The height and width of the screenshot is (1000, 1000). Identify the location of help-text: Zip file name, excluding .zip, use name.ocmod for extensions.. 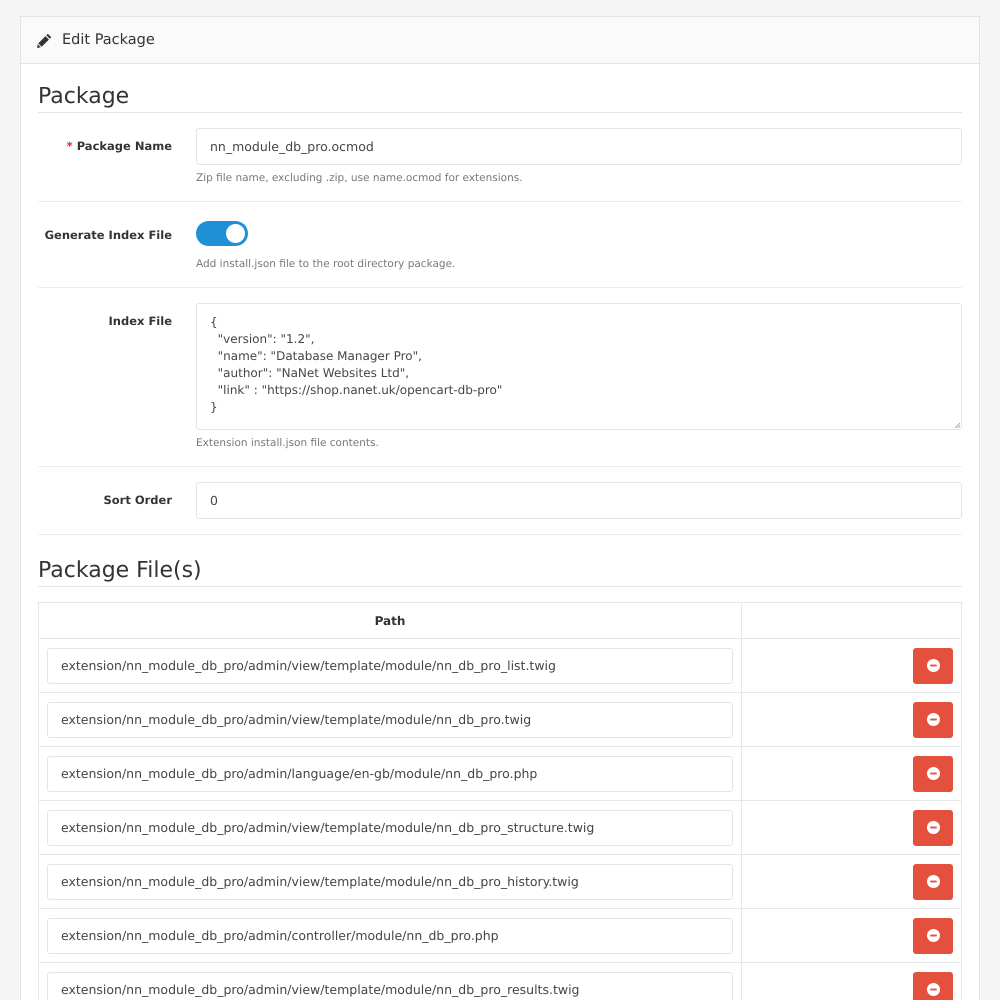
(360, 178).